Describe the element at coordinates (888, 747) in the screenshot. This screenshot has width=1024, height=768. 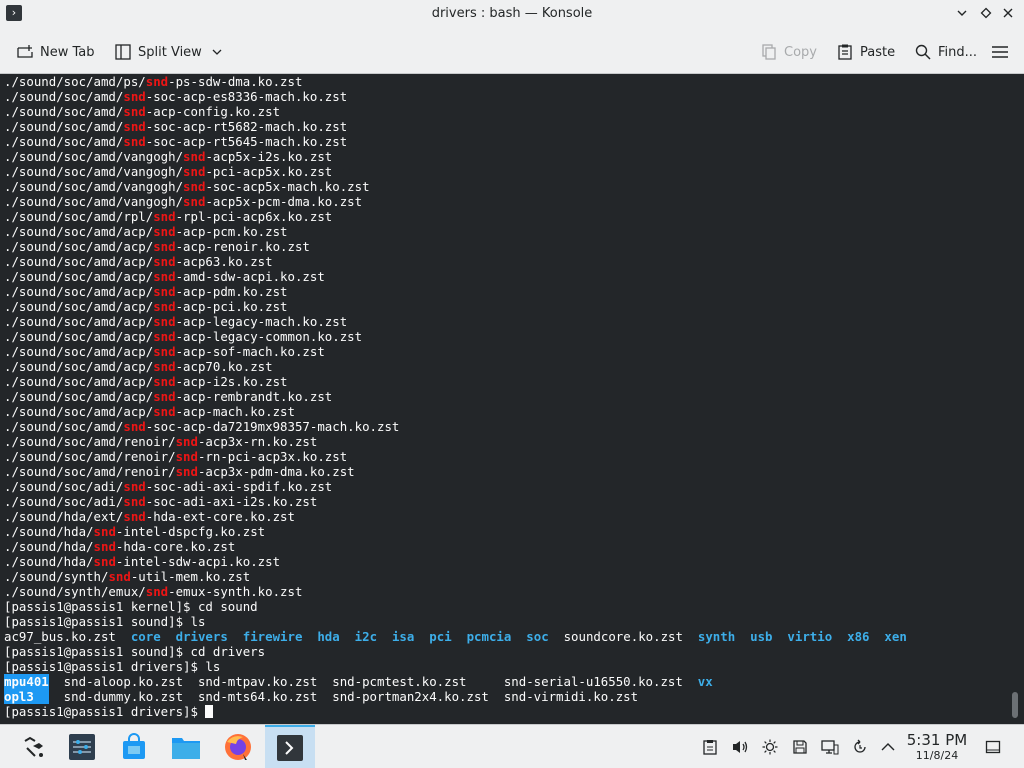
I see `chevron-up-icon` at that location.